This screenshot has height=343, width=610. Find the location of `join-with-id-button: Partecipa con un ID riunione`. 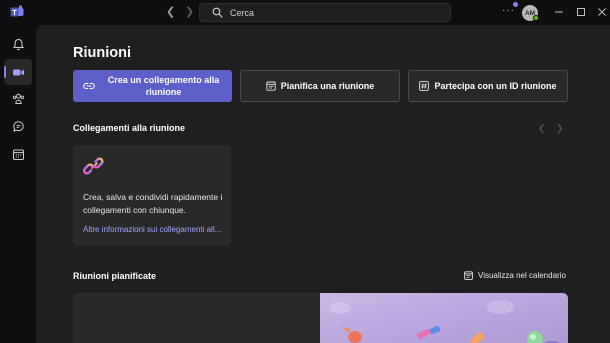

join-with-id-button: Partecipa con un ID riunione is located at coordinates (488, 86).